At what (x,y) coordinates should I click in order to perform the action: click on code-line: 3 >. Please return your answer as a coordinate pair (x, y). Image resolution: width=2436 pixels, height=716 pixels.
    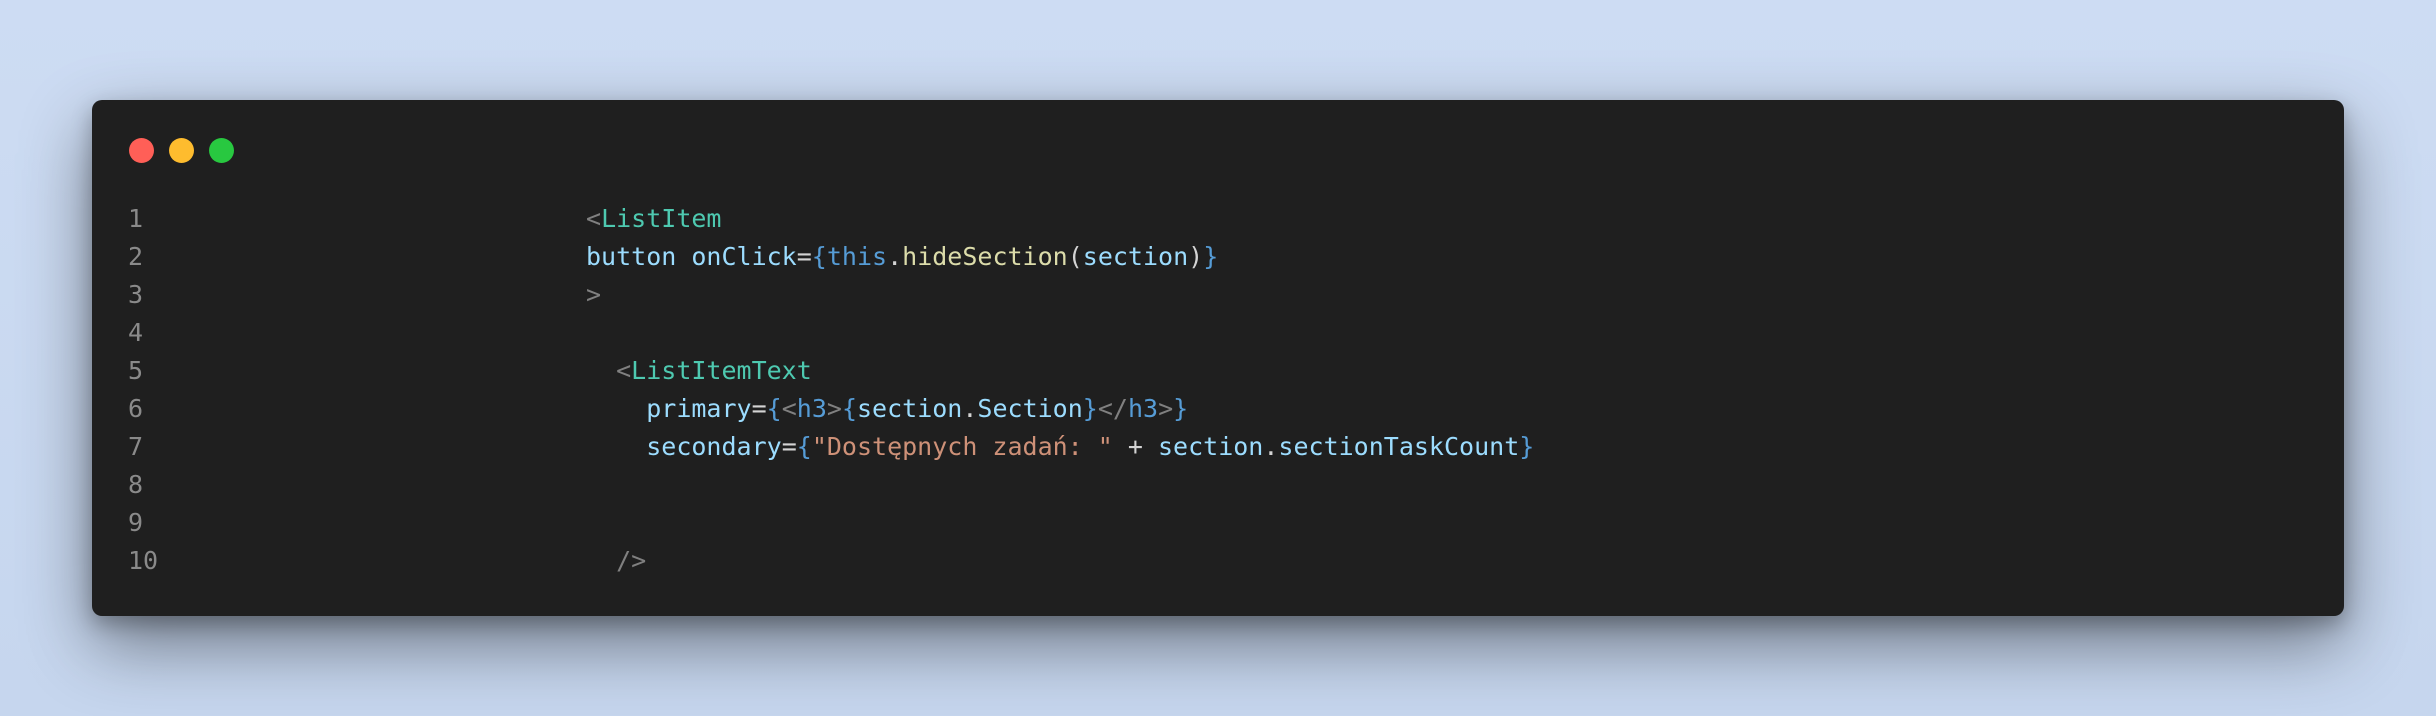
    Looking at the image, I should click on (1218, 295).